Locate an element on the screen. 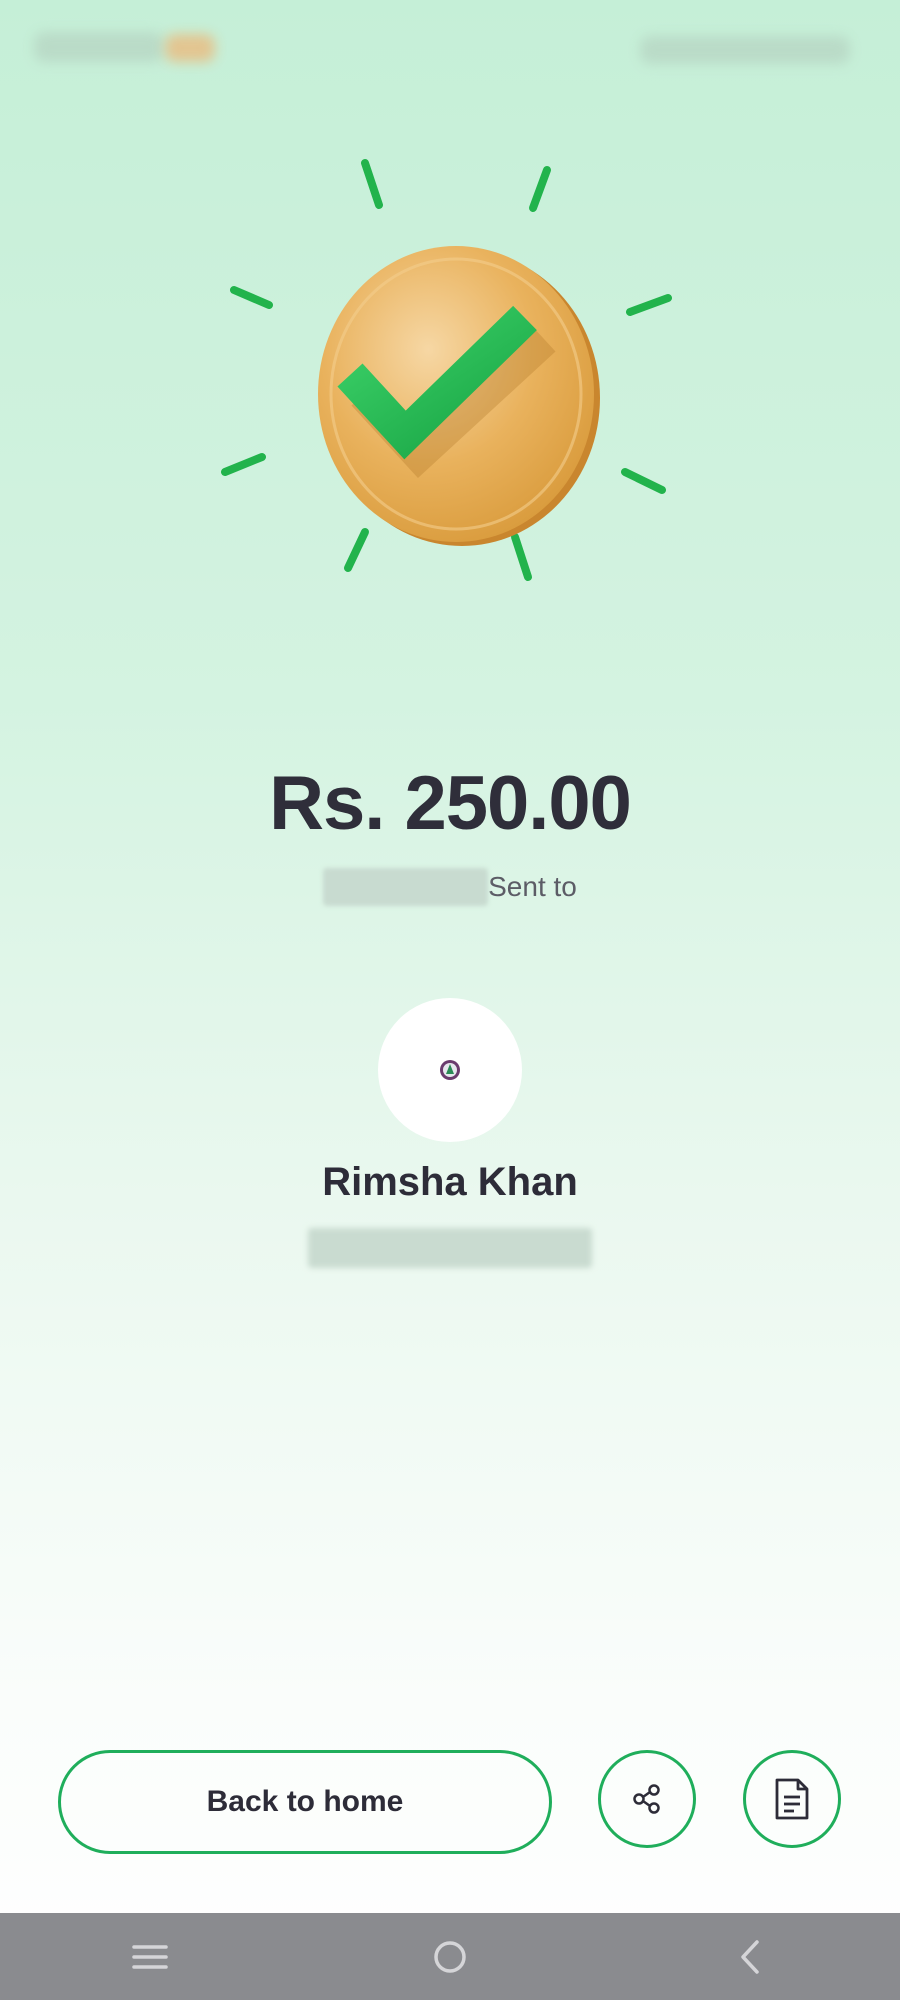 The image size is (900, 2000). home-nav-button is located at coordinates (450, 1957).